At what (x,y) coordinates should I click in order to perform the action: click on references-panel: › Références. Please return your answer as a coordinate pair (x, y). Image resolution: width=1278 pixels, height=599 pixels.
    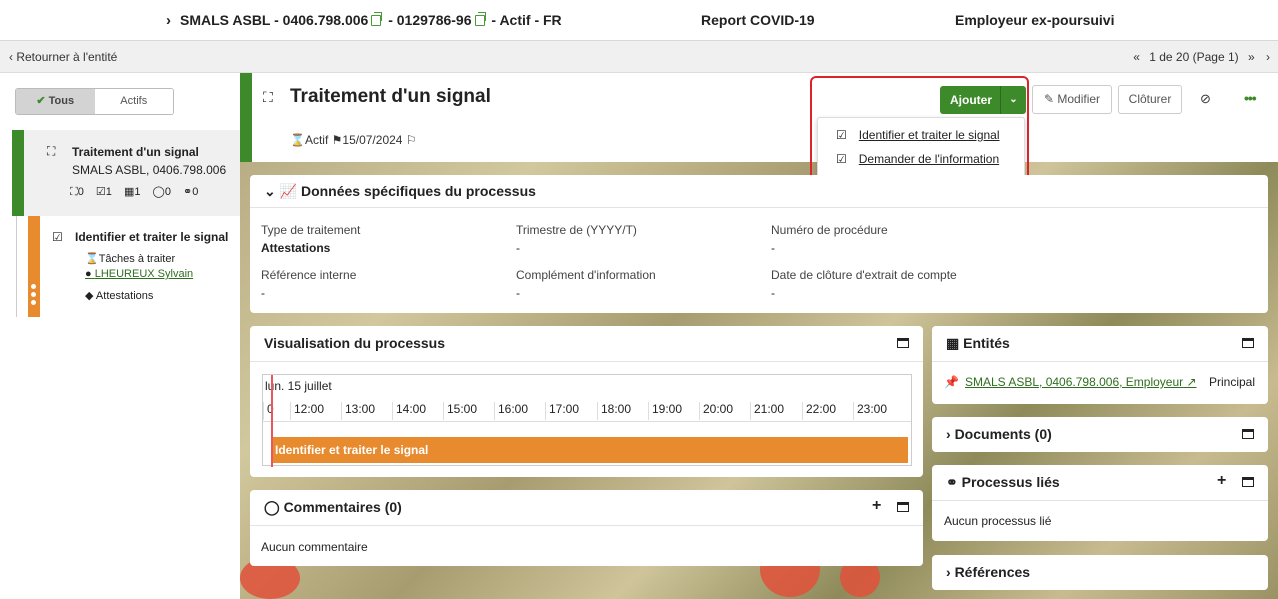
    Looking at the image, I should click on (1100, 572).